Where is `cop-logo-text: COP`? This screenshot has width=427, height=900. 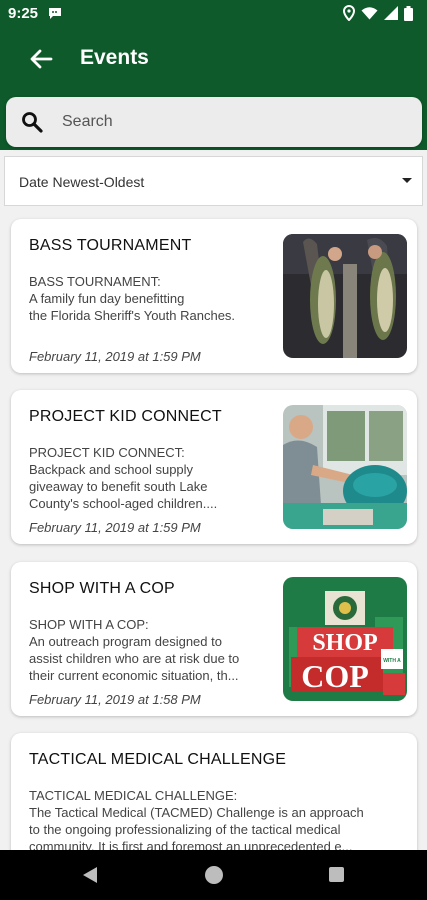
cop-logo-text: COP is located at coordinates (335, 676).